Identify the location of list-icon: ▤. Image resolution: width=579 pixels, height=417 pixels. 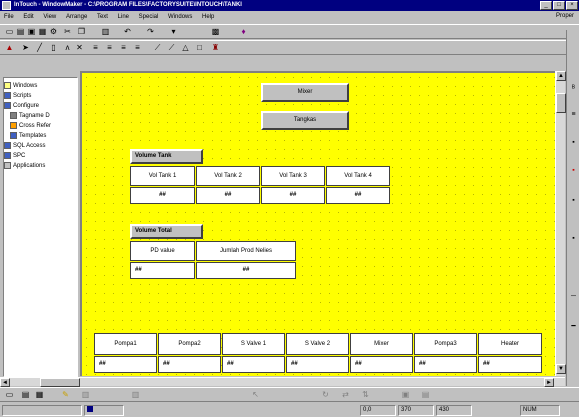
(25, 395).